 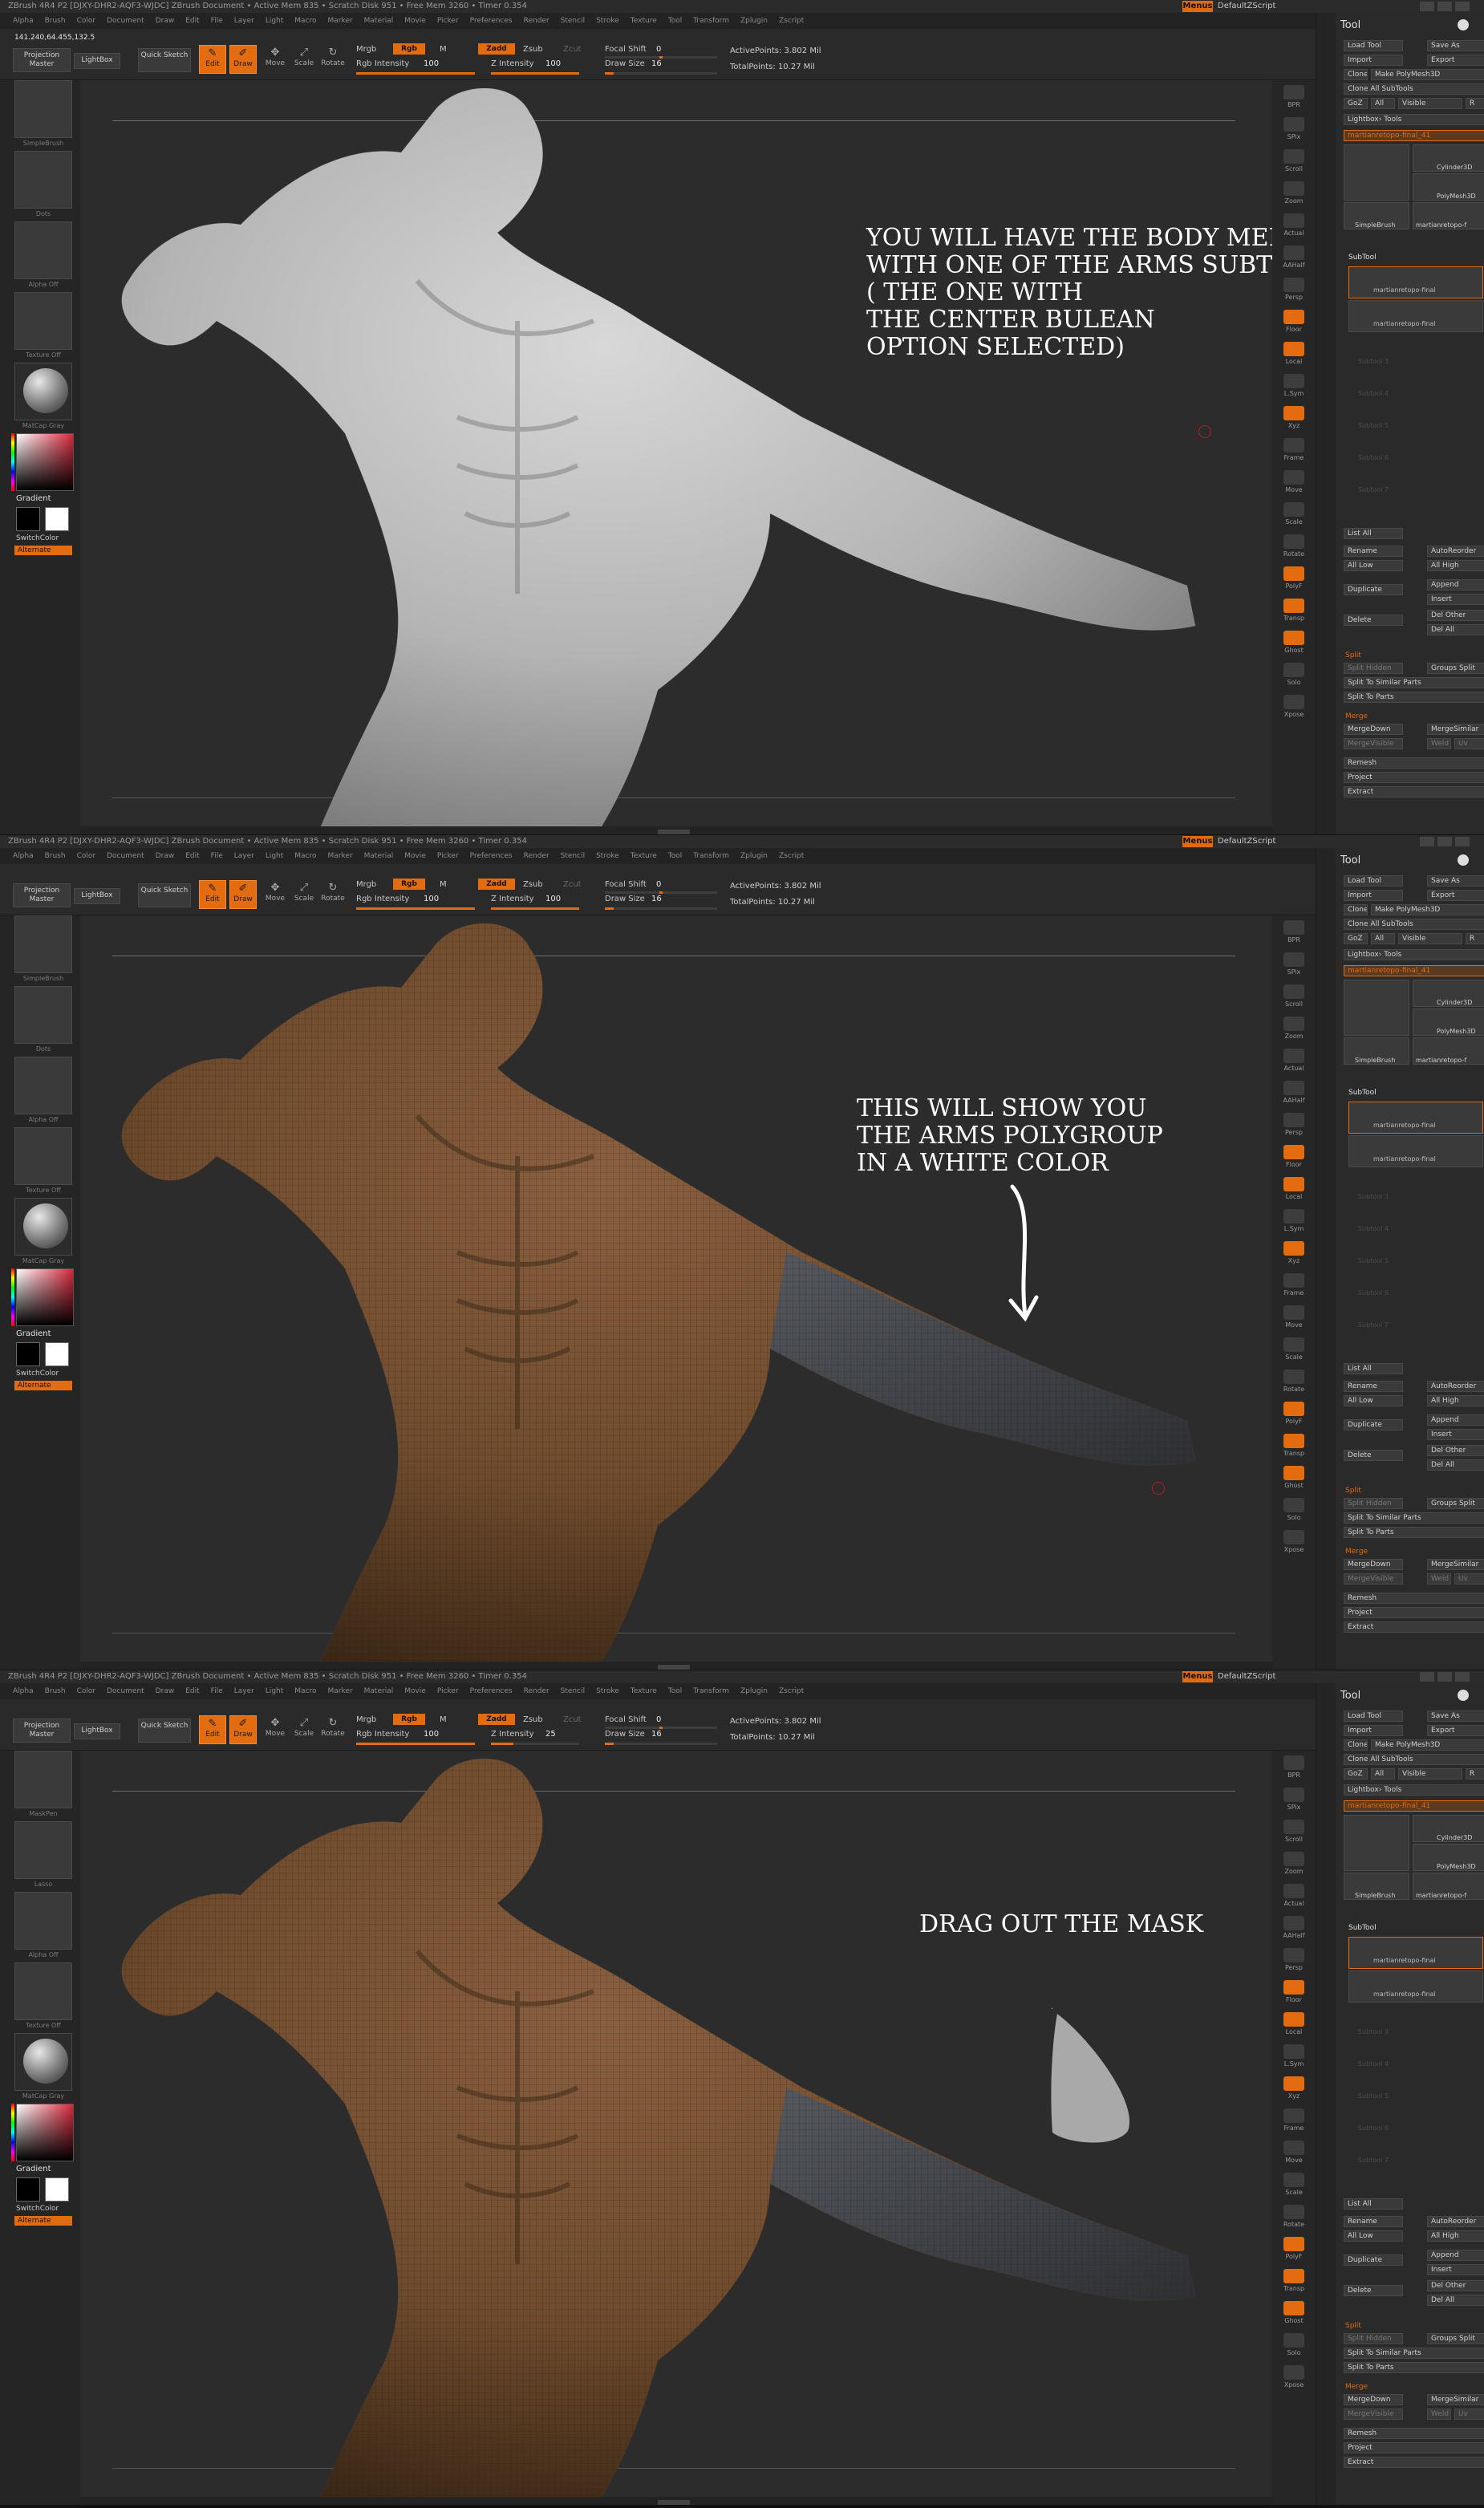 What do you see at coordinates (33, 498) in the screenshot?
I see `gradient-label: Gradient` at bounding box center [33, 498].